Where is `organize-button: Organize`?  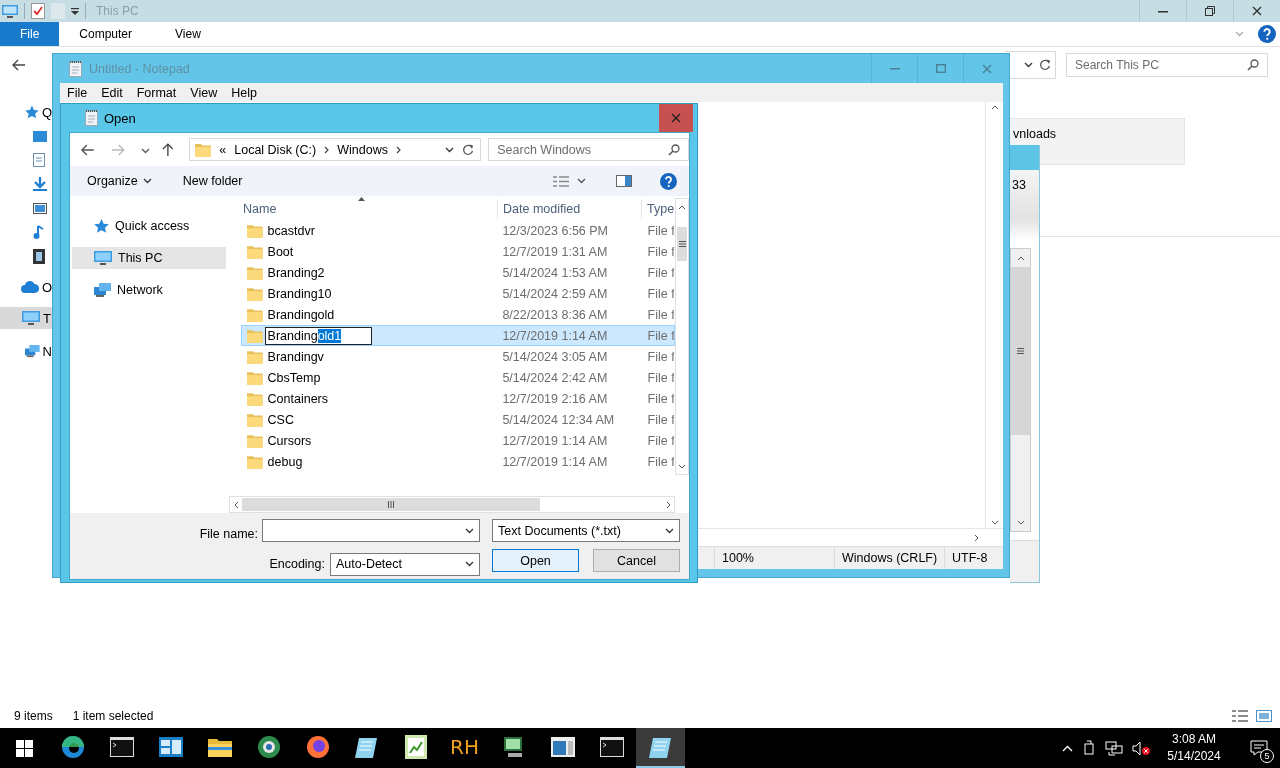
organize-button: Organize is located at coordinates (119, 181).